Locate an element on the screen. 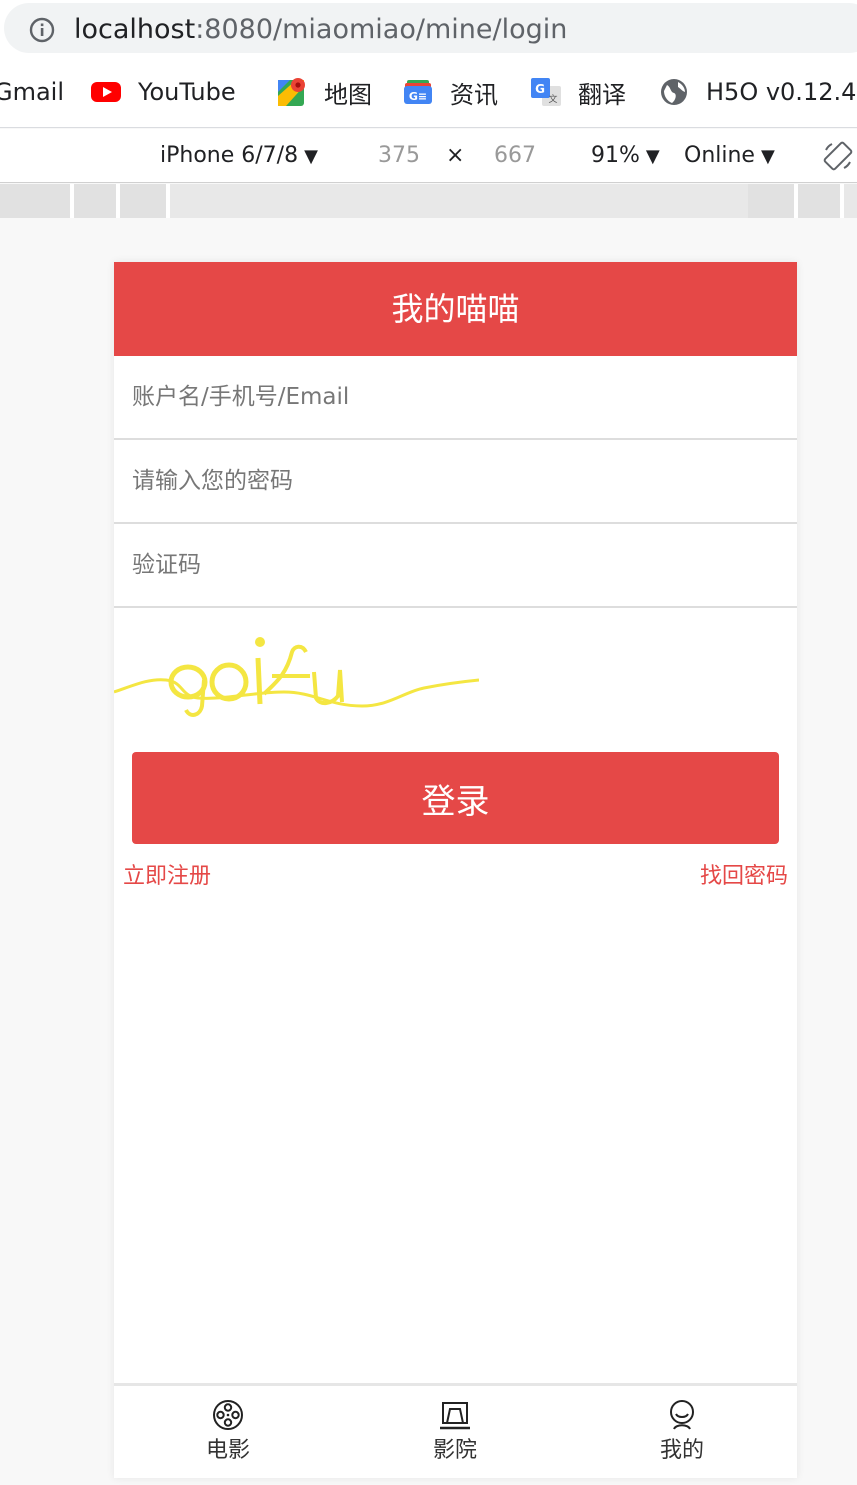 This screenshot has width=857, height=1485. captcha-image is located at coordinates (296, 672).